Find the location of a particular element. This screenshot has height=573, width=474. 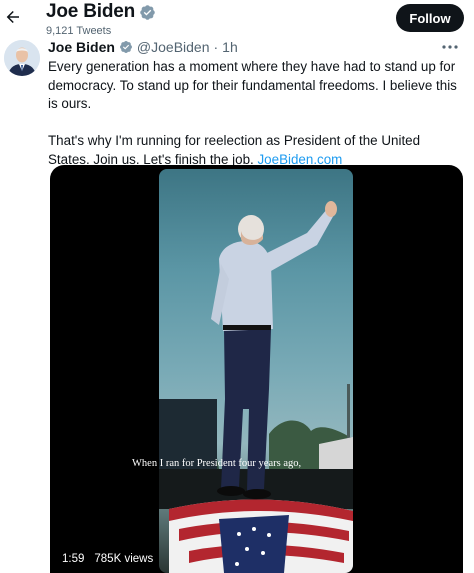

avatar-portrait is located at coordinates (22, 58).